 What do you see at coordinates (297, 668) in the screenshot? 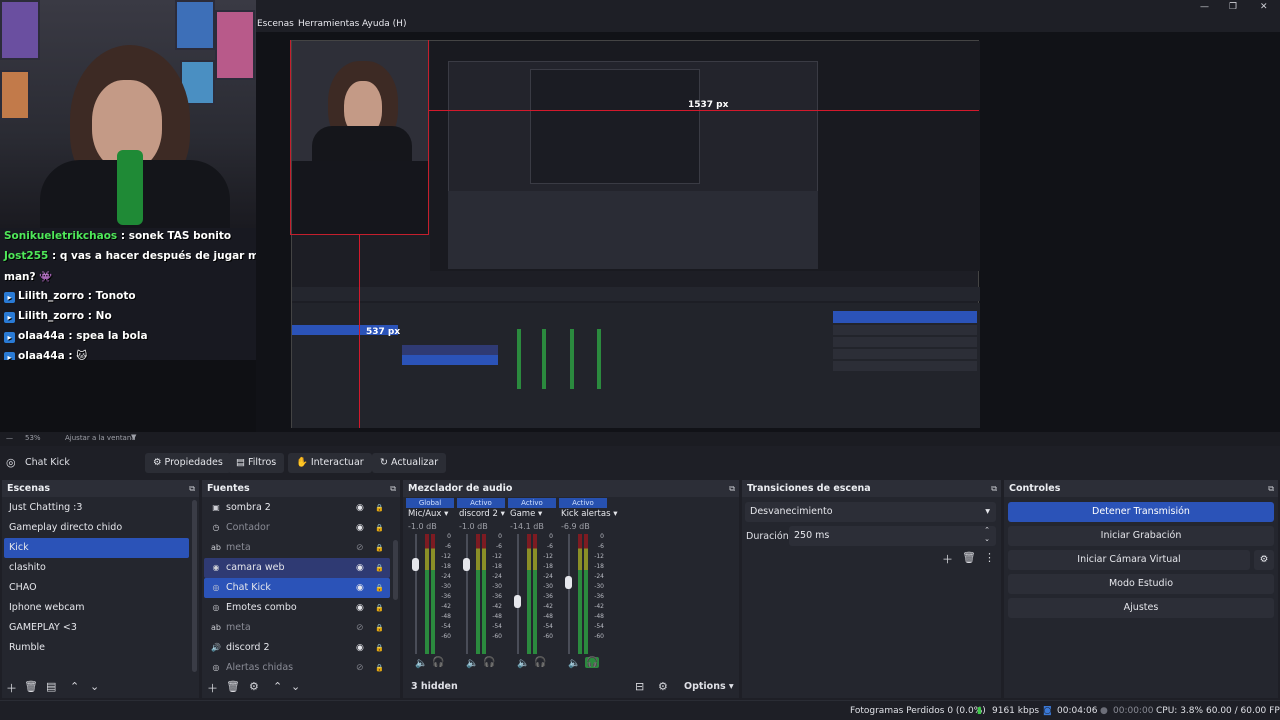
I see `source-item: ◎ Alertas chidas ⊘ 🔒` at bounding box center [297, 668].